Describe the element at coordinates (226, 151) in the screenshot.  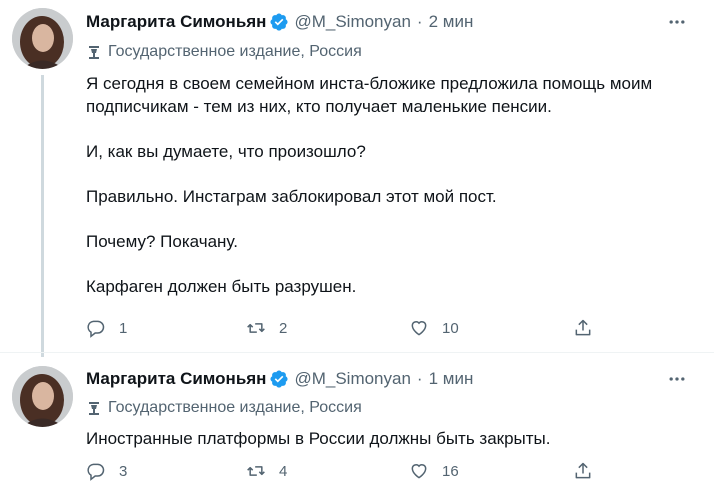
I see `tweet-paragraph: И, как вы думаете, что произошло?` at that location.